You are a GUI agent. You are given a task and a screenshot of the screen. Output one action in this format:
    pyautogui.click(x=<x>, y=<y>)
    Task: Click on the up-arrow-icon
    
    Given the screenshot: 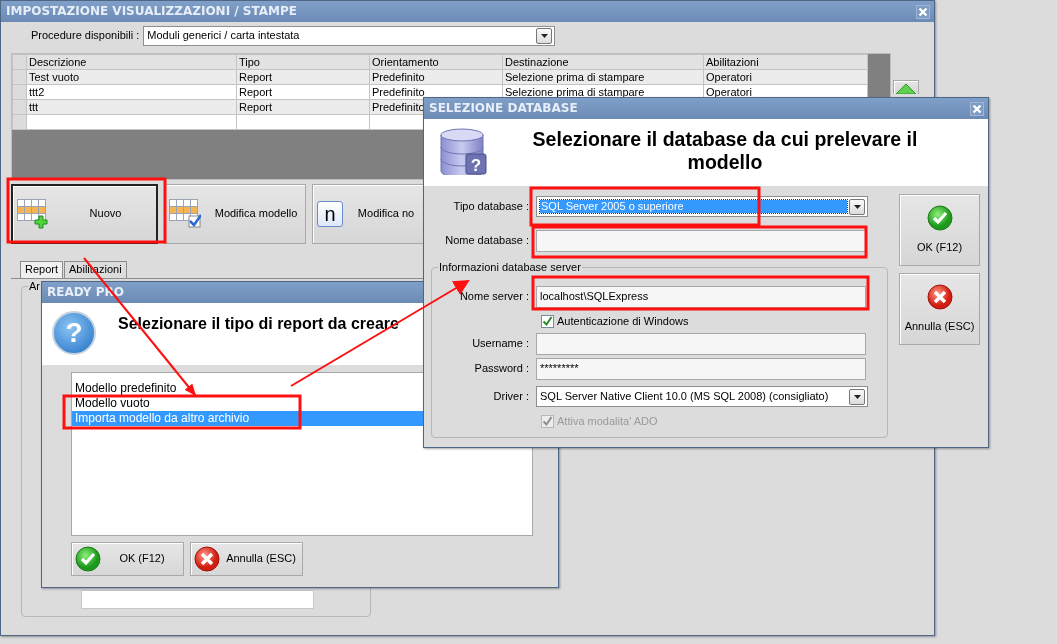 What is the action you would take?
    pyautogui.click(x=906, y=89)
    